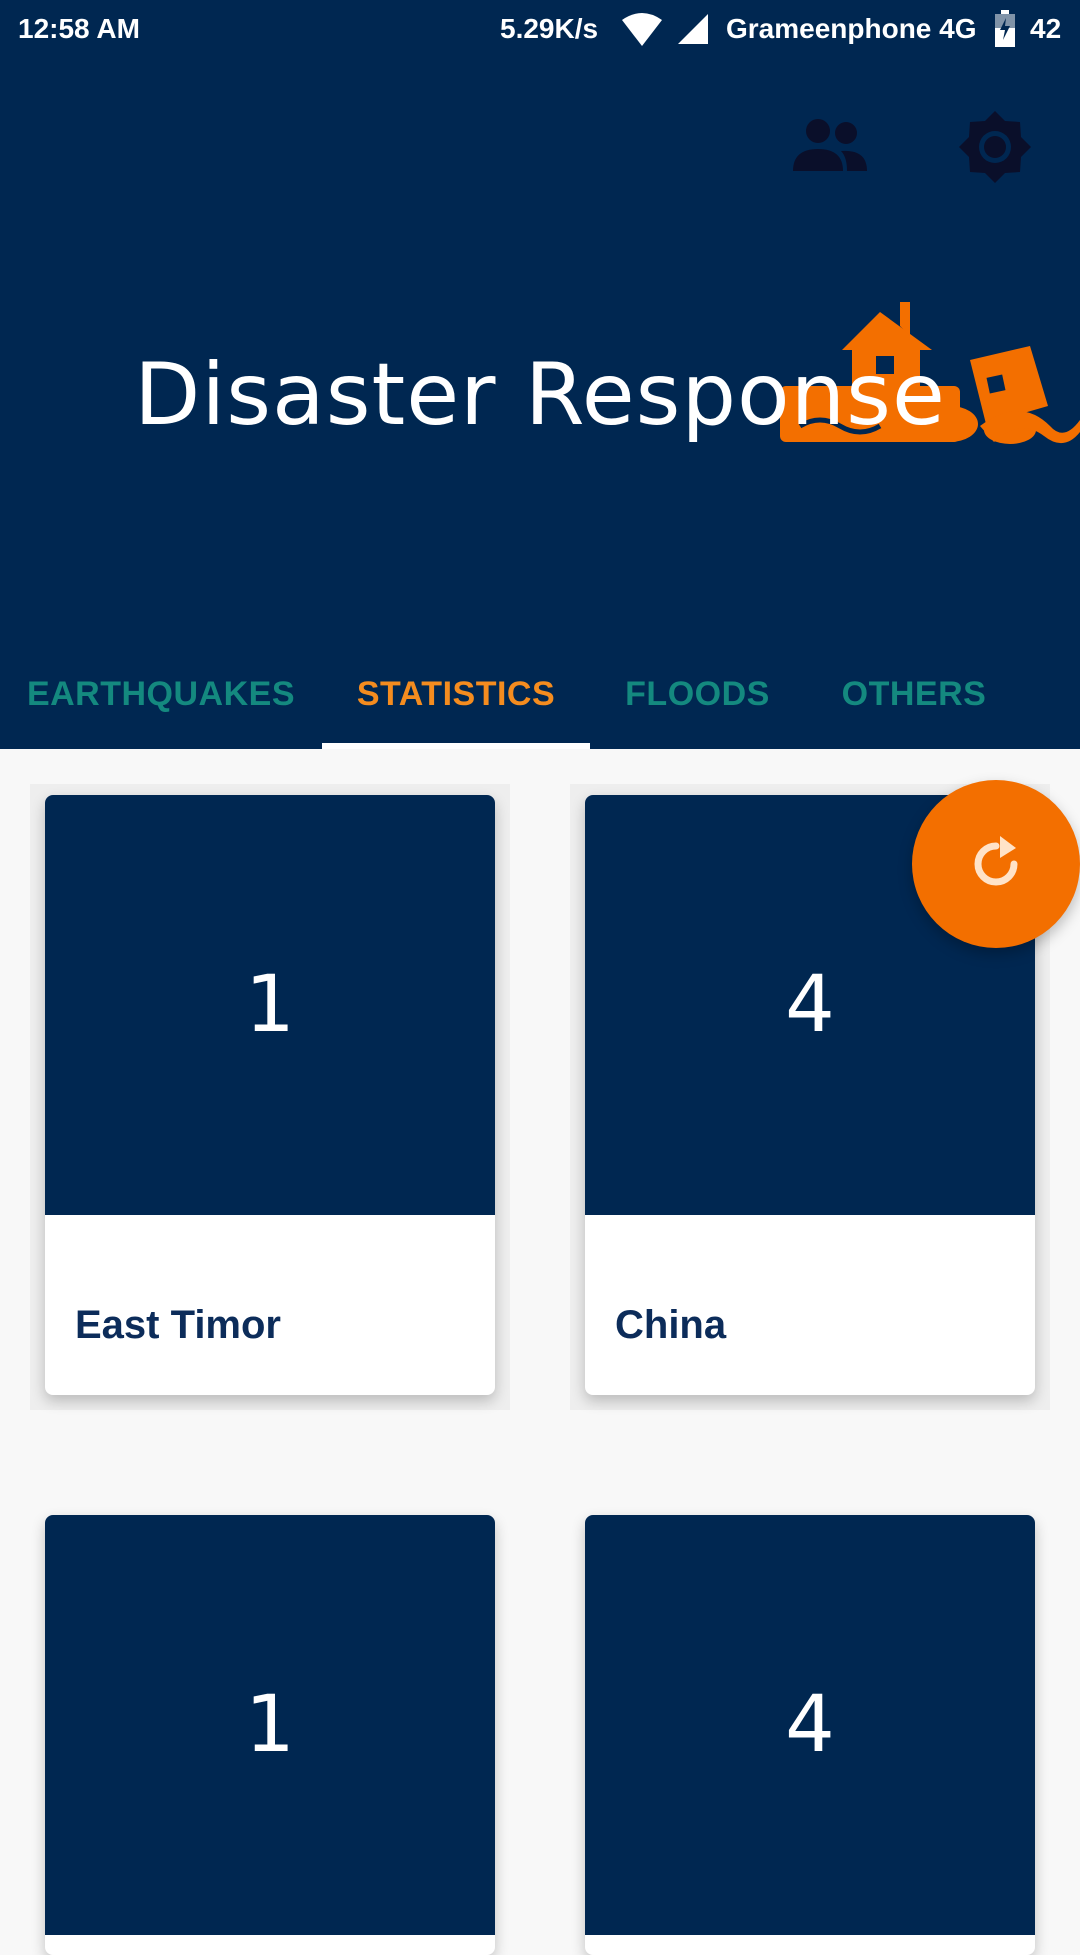  Describe the element at coordinates (79, 28) in the screenshot. I see `status-time: 12:58 AM` at that location.